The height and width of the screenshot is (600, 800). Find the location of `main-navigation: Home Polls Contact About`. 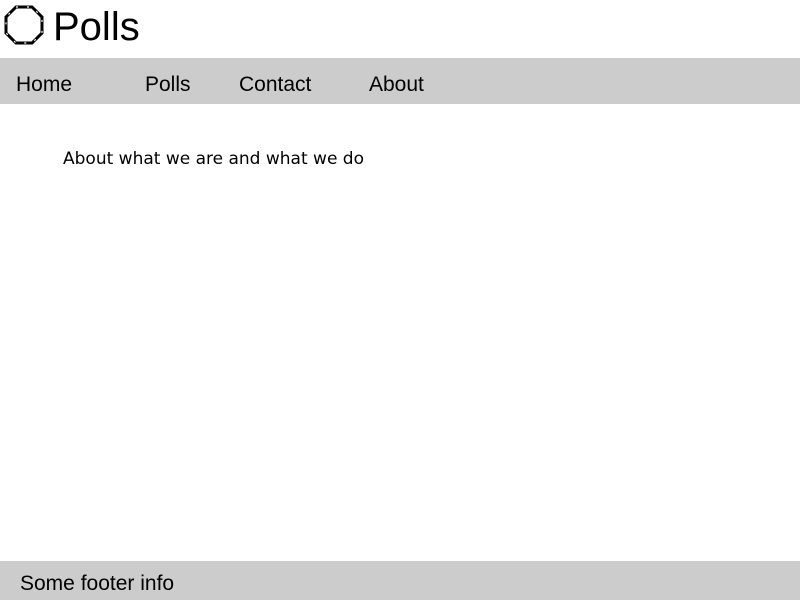

main-navigation: Home Polls Contact About is located at coordinates (400, 81).